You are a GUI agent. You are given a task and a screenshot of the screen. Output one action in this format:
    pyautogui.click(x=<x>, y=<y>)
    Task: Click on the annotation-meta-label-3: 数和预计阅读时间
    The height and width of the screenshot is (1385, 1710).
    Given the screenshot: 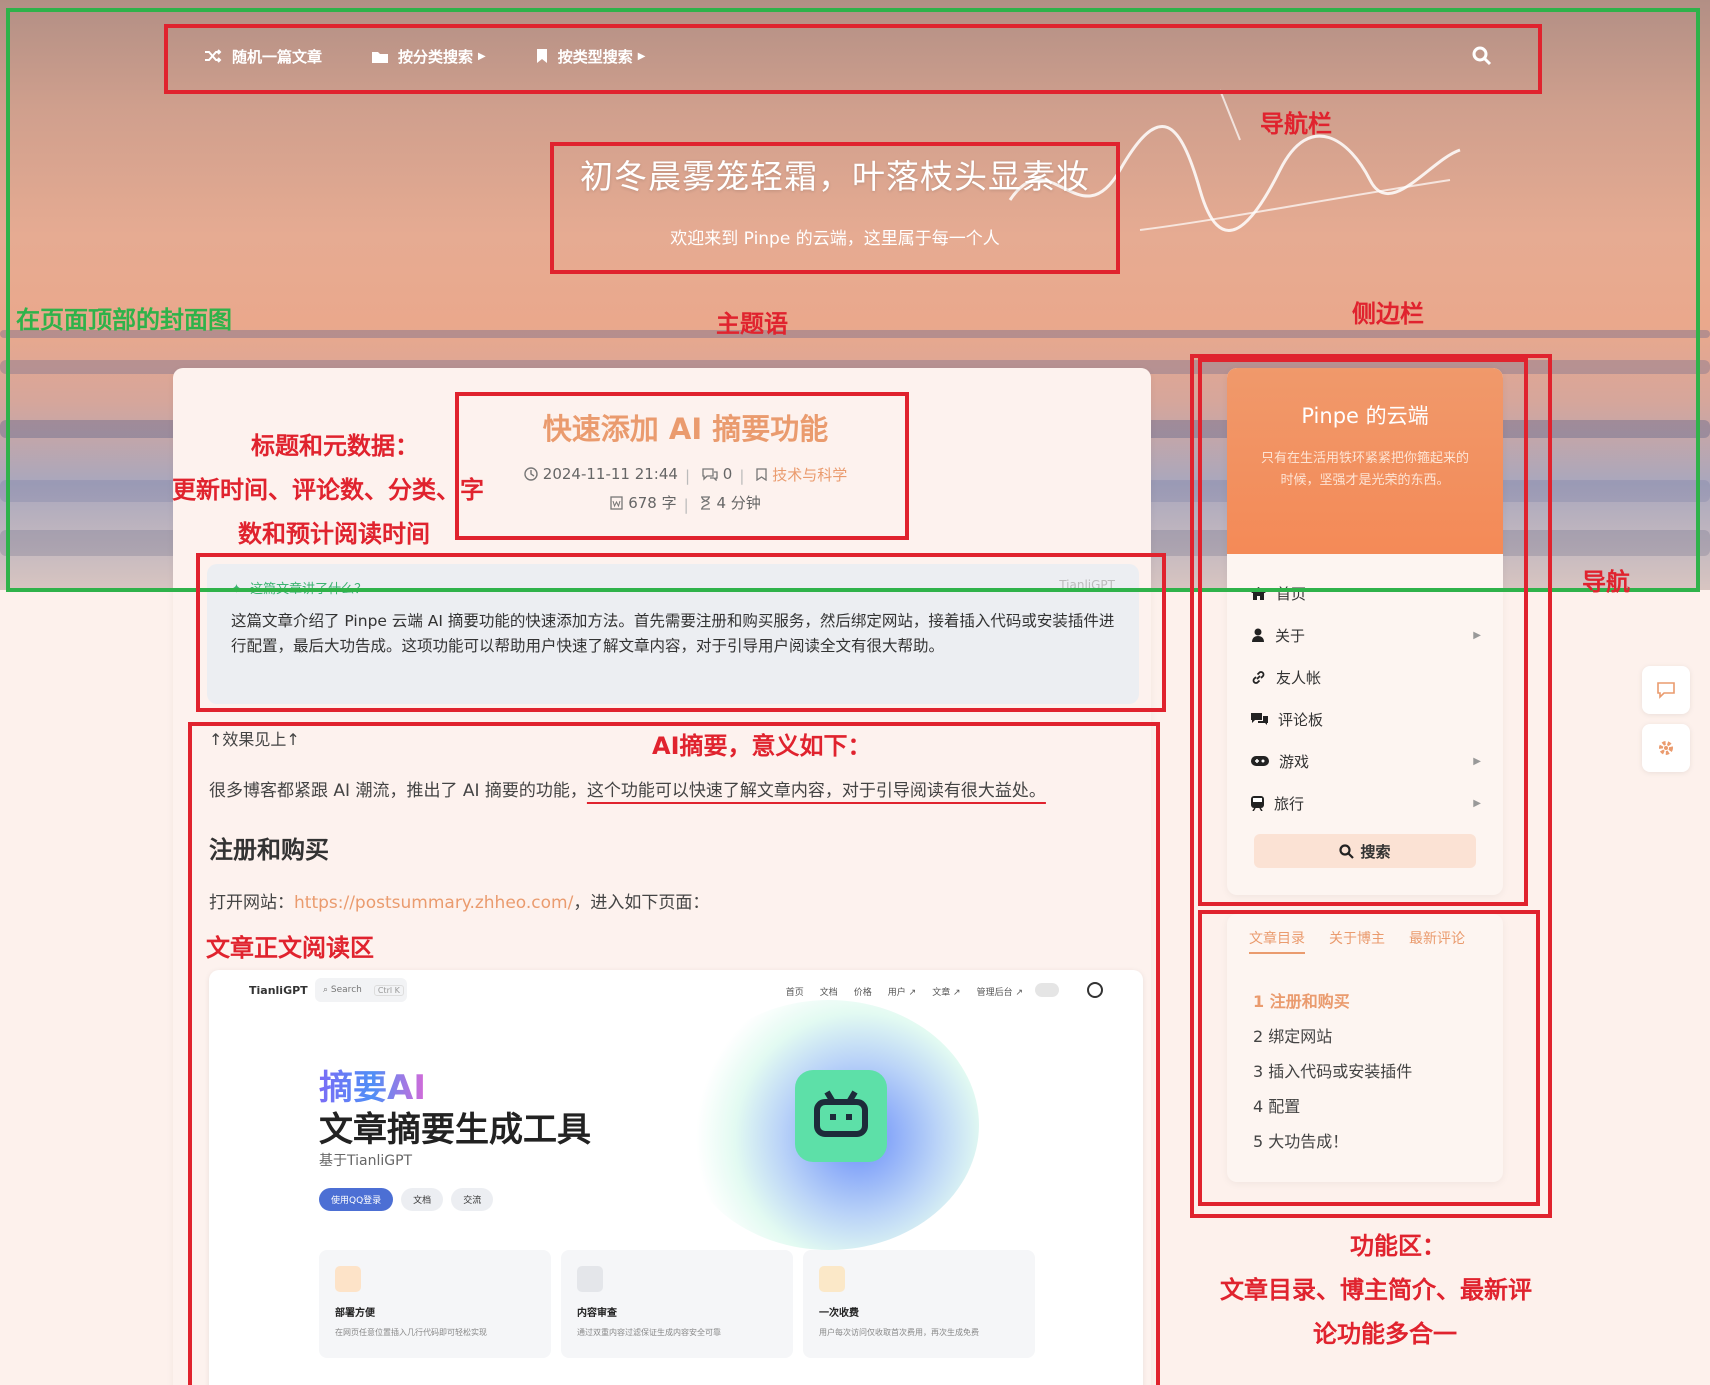 What is the action you would take?
    pyautogui.click(x=334, y=534)
    